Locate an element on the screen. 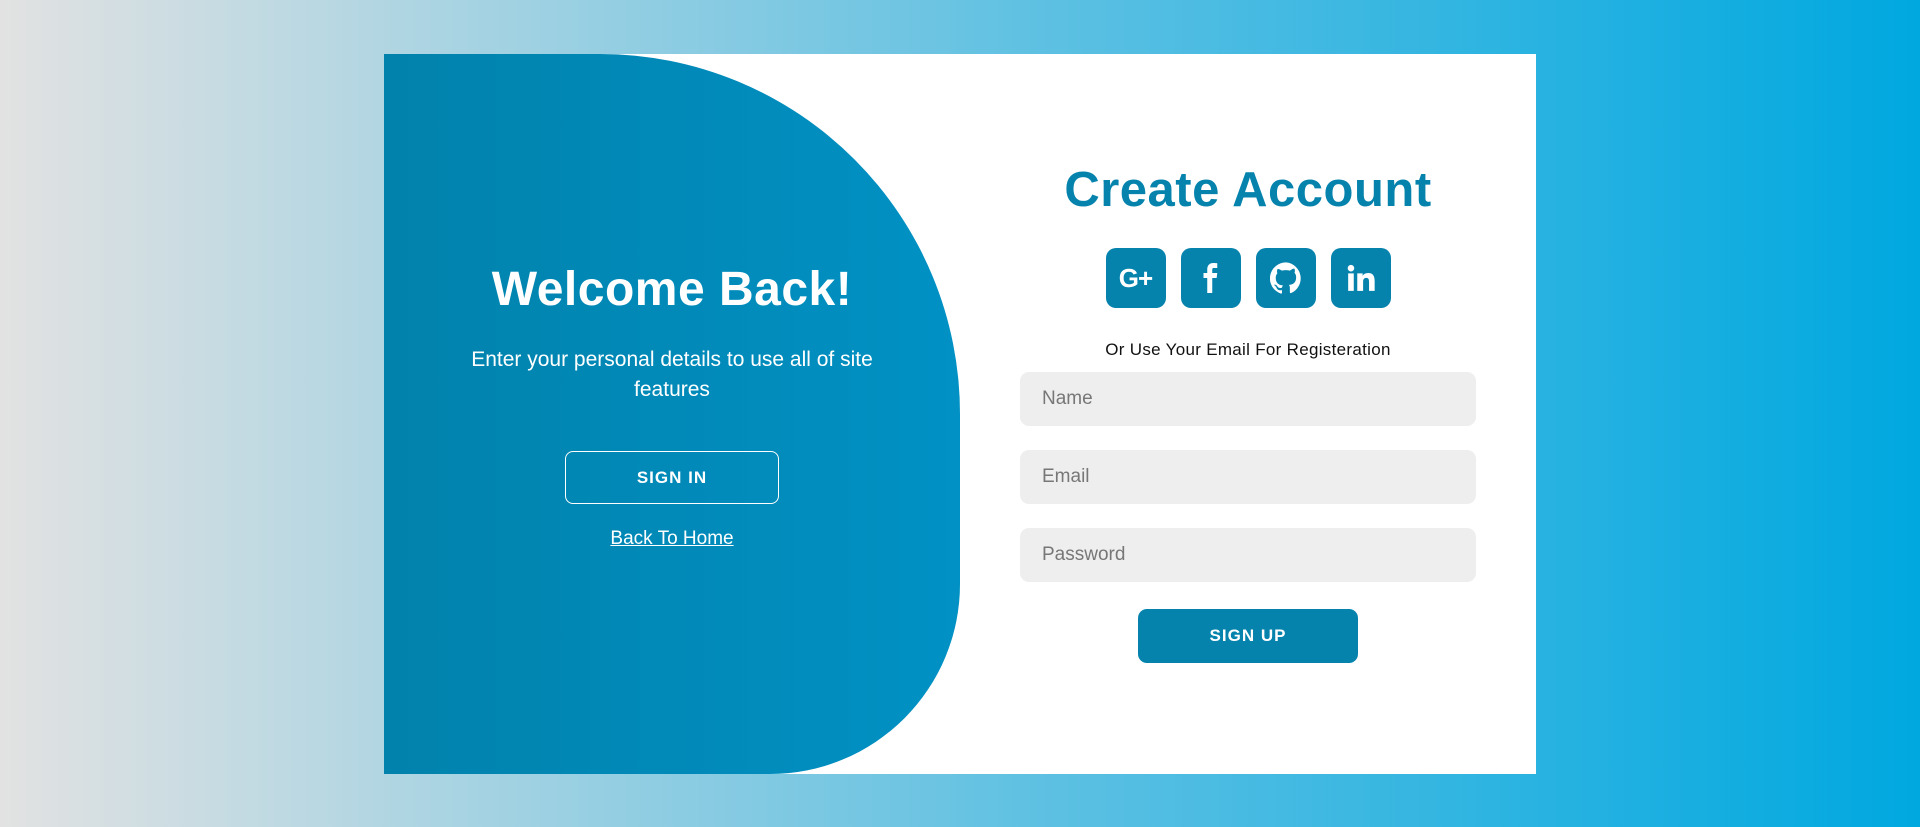  facebook-button is located at coordinates (1210, 278).